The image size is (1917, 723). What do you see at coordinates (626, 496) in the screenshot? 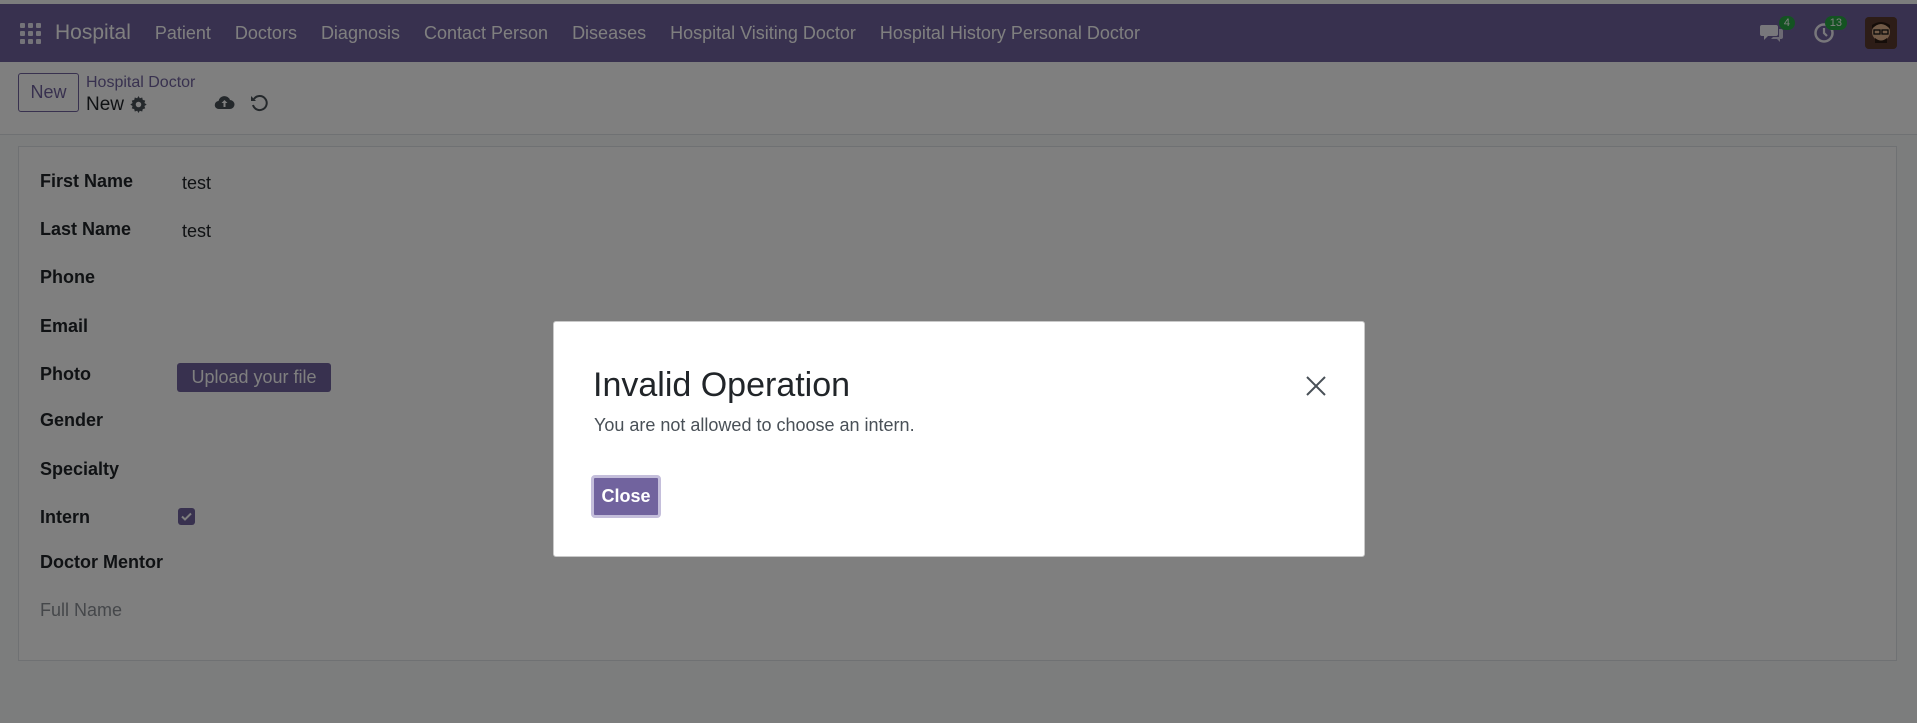
I see `close-button: Close` at bounding box center [626, 496].